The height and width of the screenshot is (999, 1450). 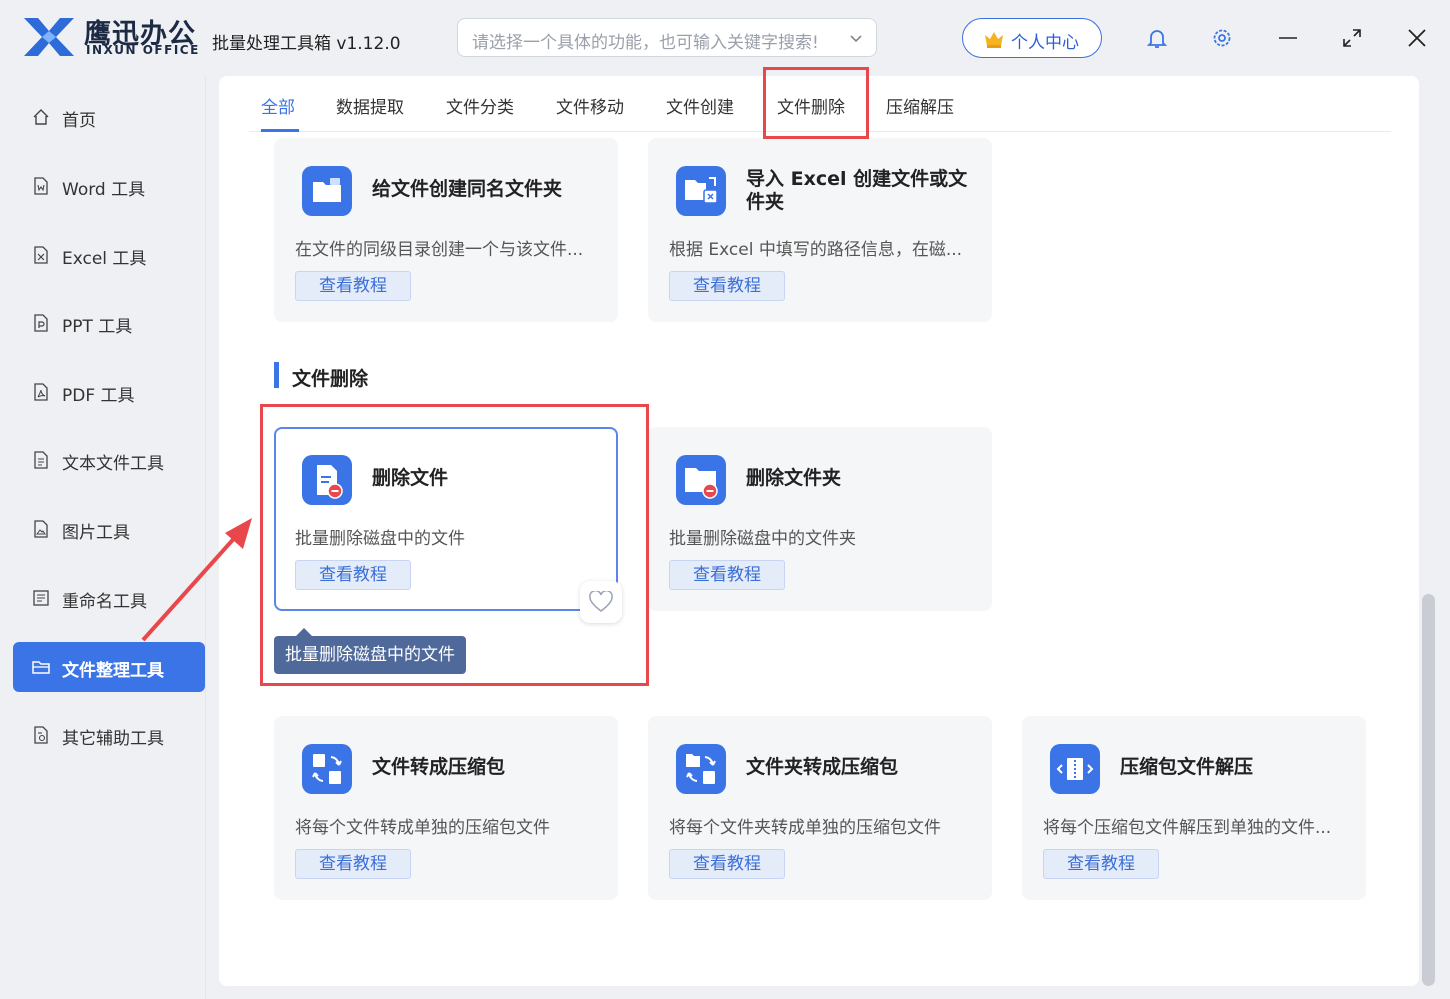 What do you see at coordinates (370, 105) in the screenshot?
I see `tab-data-extract: 数据提取` at bounding box center [370, 105].